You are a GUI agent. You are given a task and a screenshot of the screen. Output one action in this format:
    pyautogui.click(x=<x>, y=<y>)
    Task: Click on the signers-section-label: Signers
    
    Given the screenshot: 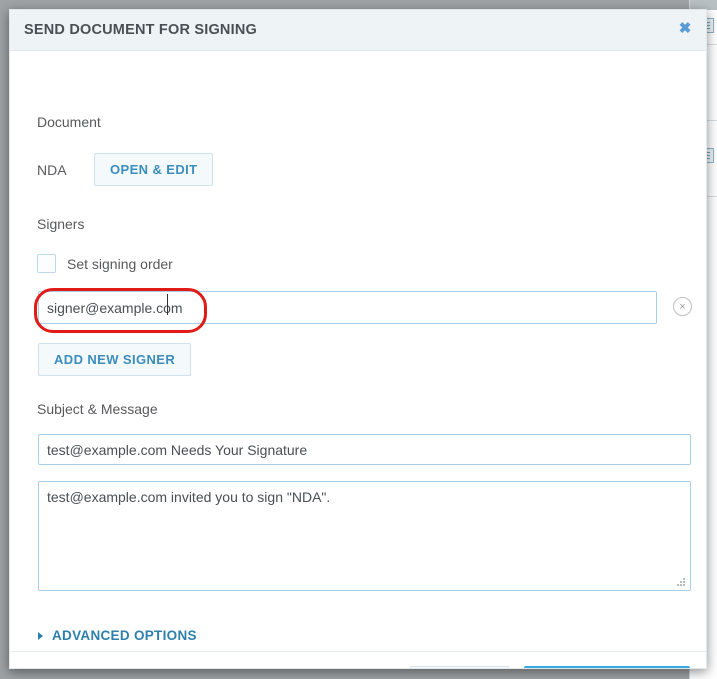 What is the action you would take?
    pyautogui.click(x=61, y=224)
    